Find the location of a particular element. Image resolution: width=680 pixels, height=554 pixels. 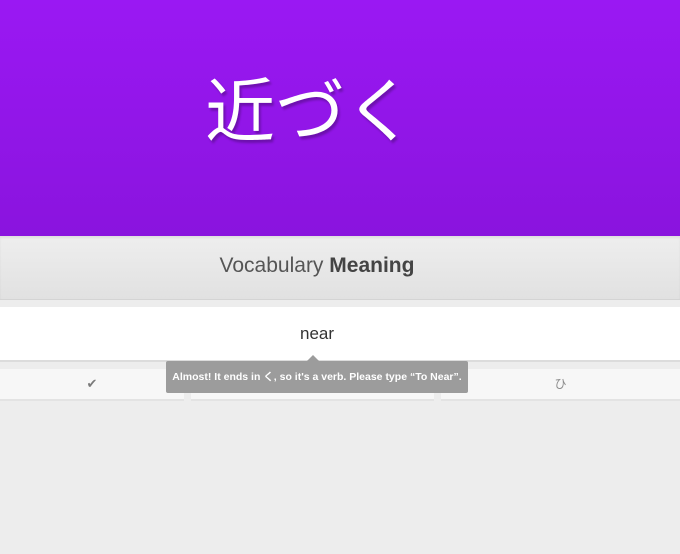

kana-toggle-button: ひ is located at coordinates (560, 385).